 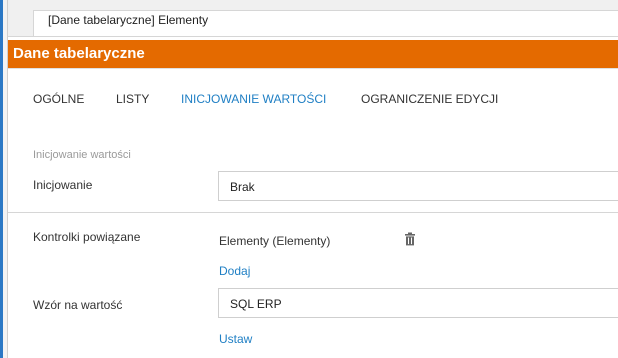 What do you see at coordinates (313, 68) in the screenshot?
I see `header-divider` at bounding box center [313, 68].